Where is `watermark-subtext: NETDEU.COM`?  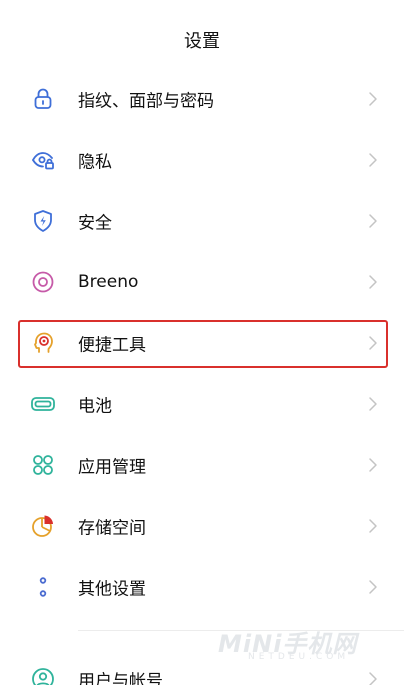 watermark-subtext: NETDEU.COM is located at coordinates (299, 657).